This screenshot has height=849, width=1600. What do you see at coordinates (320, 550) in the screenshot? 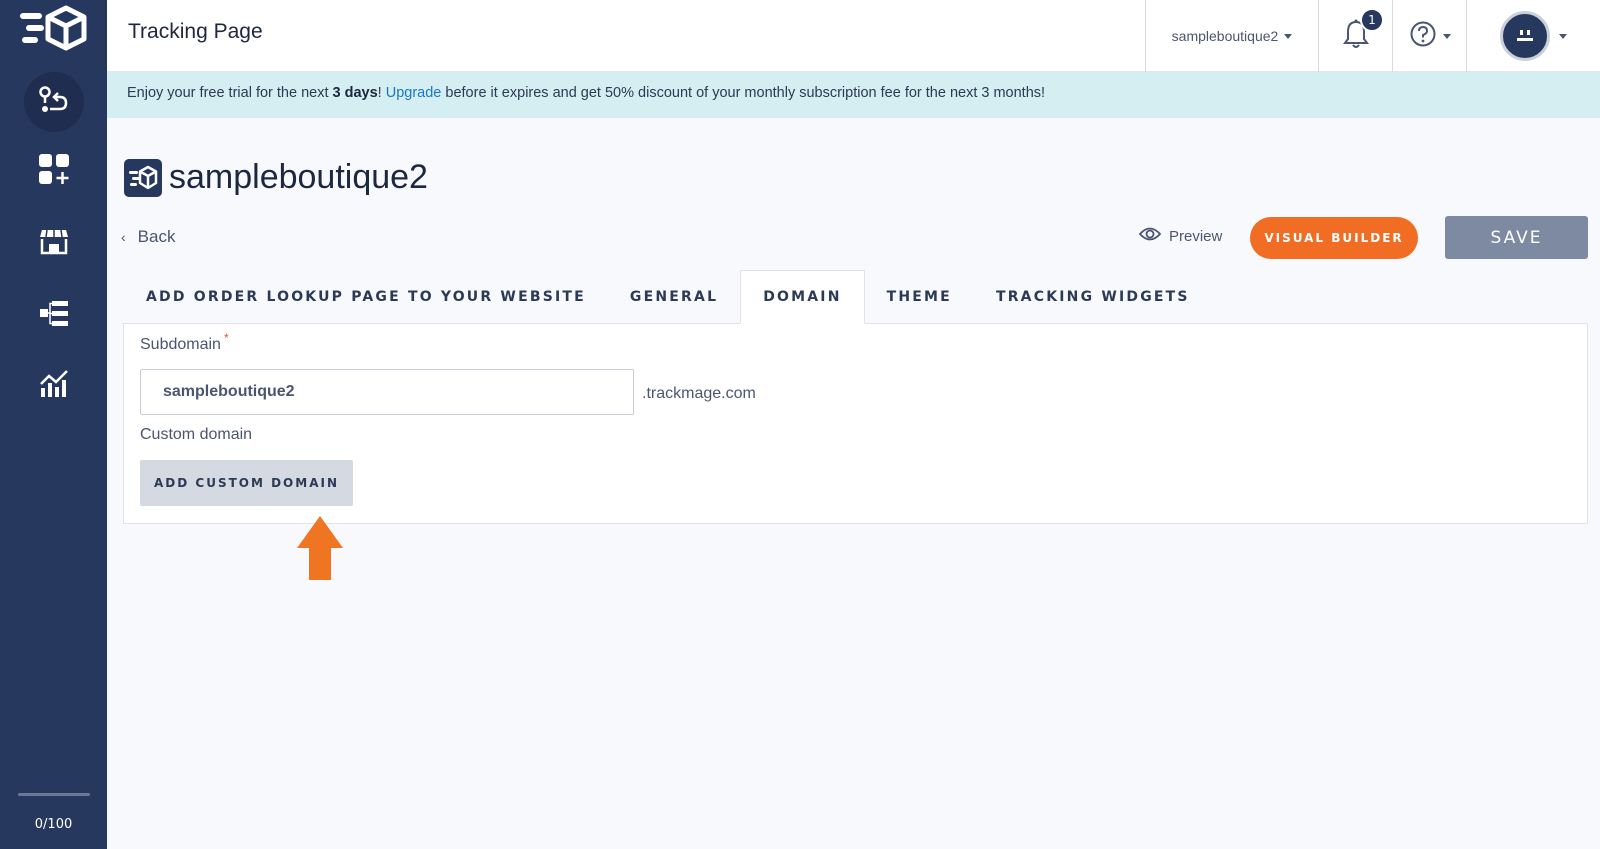
I see `arrow-up-icon` at bounding box center [320, 550].